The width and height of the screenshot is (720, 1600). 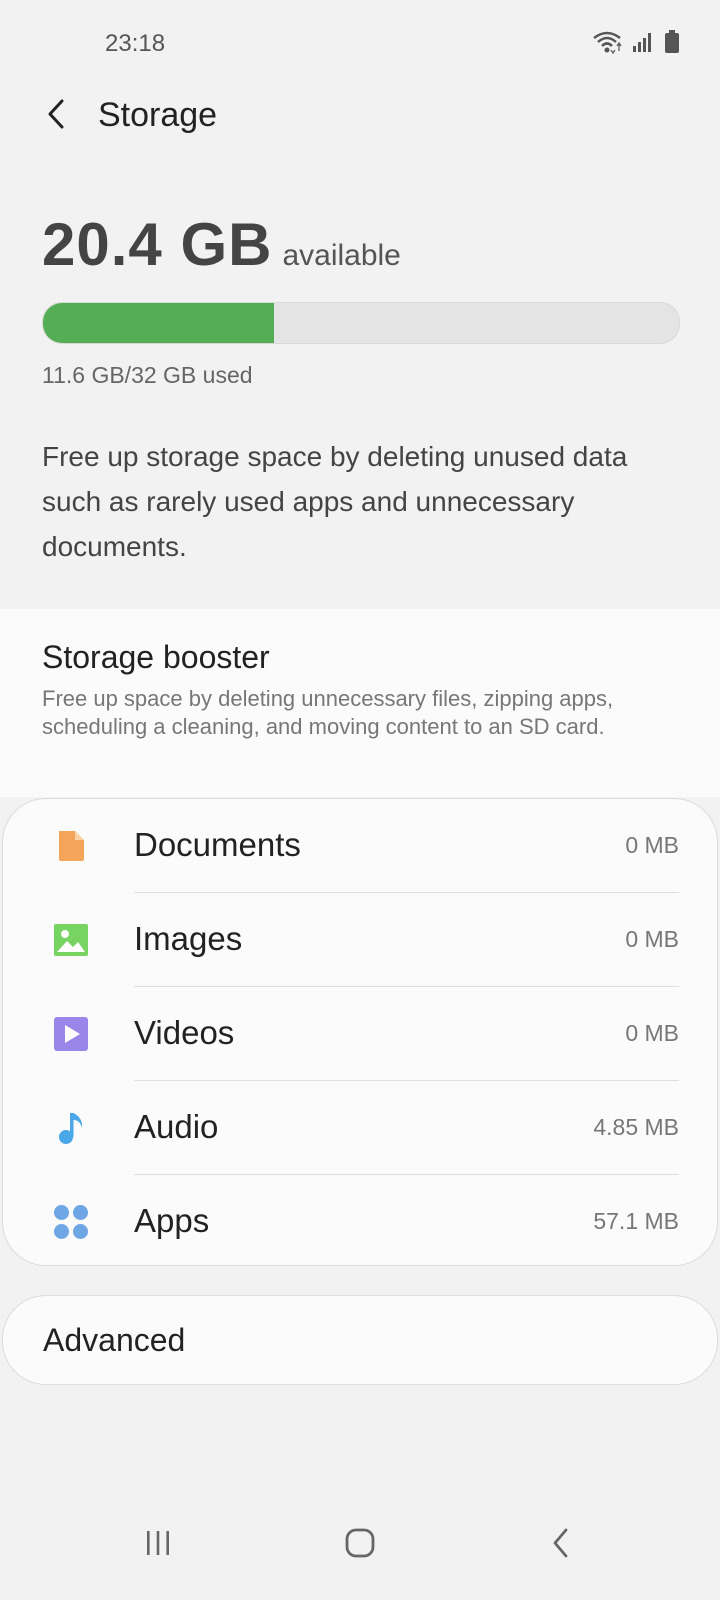 What do you see at coordinates (135, 43) in the screenshot?
I see `status-time: 23:18` at bounding box center [135, 43].